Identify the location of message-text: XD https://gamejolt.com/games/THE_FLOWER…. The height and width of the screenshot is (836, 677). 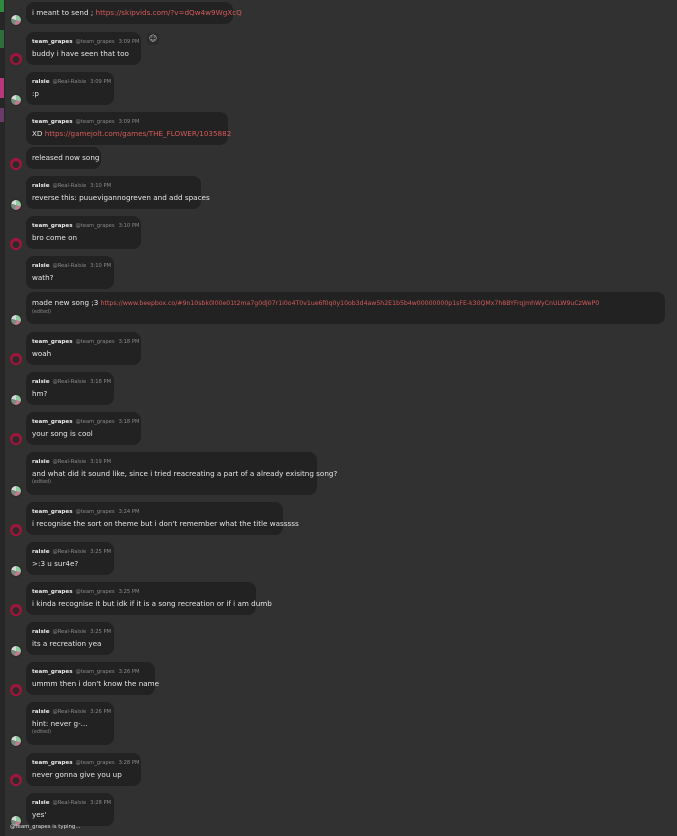
(131, 133).